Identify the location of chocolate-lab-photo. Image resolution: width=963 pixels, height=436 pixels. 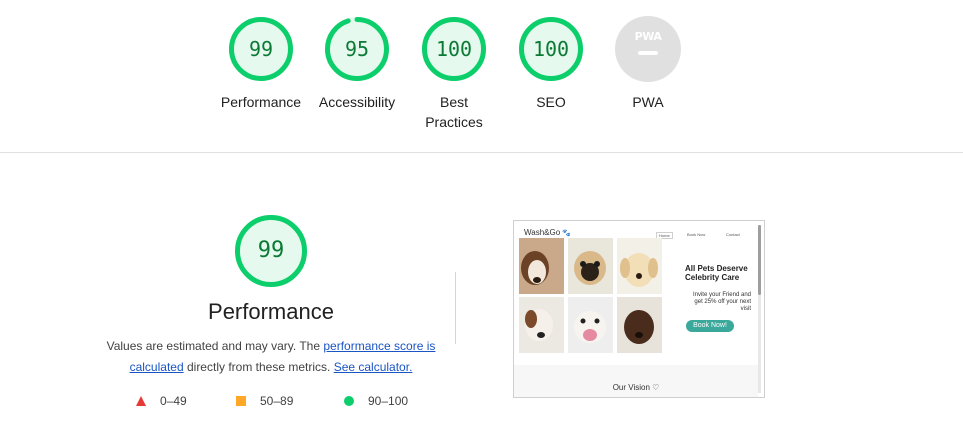
(639, 325).